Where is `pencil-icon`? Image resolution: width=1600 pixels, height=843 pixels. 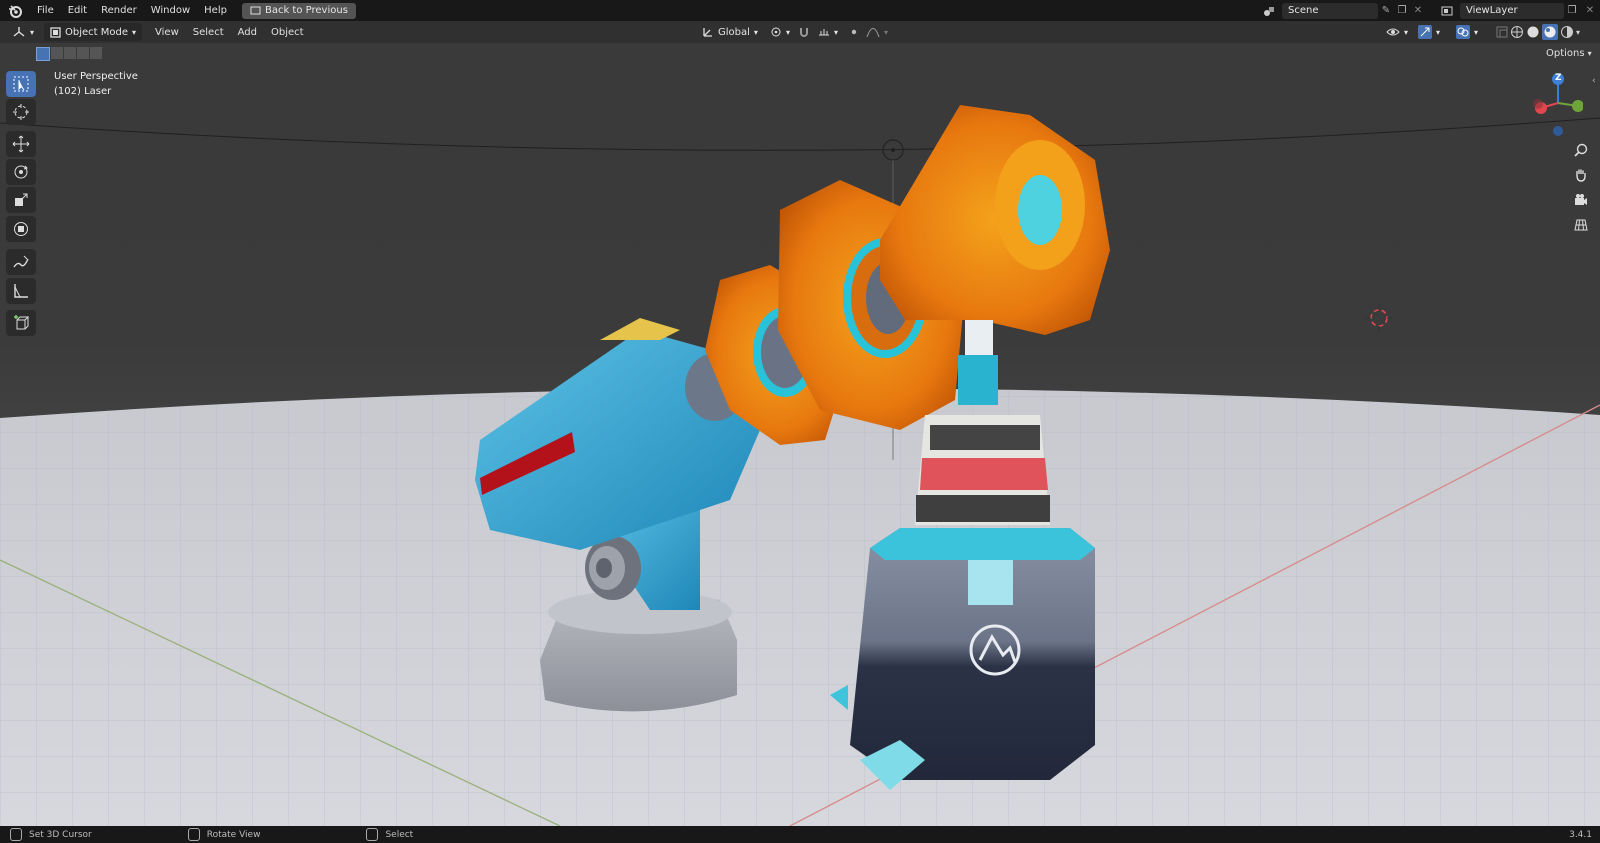 pencil-icon is located at coordinates (21, 261).